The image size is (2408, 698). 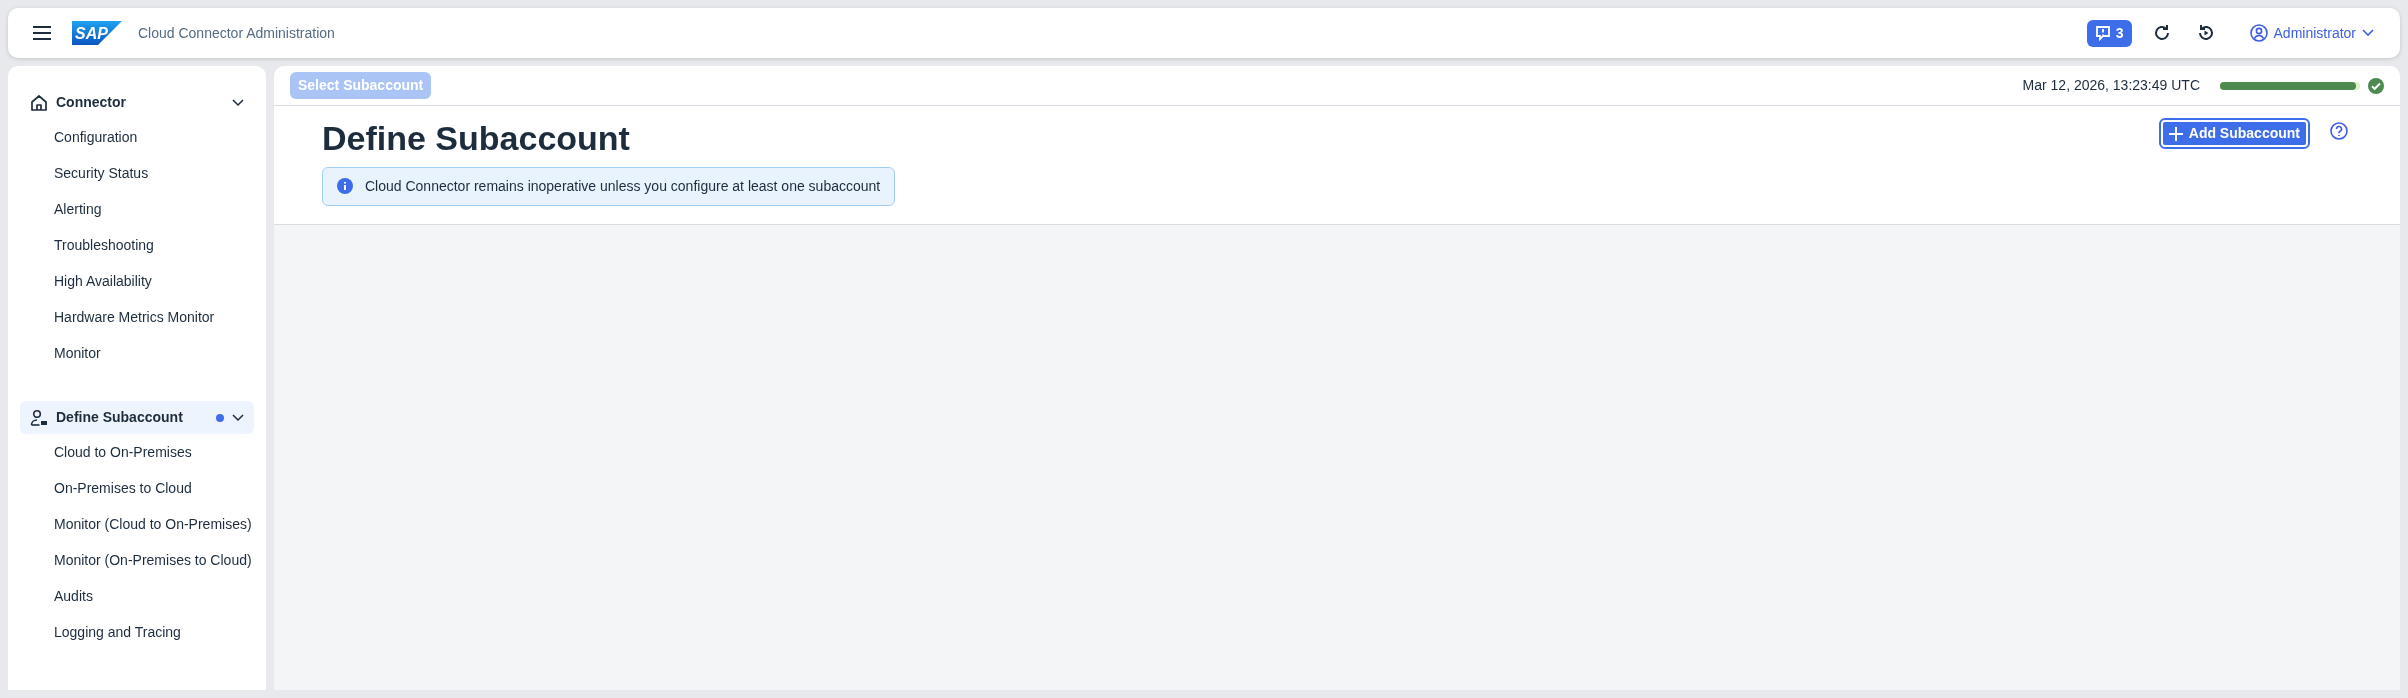 I want to click on nav-item: Logging and Tracing, so click(x=100, y=632).